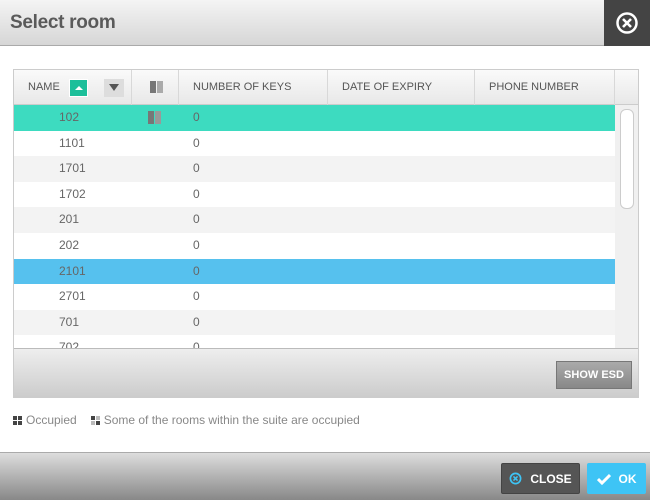 The height and width of the screenshot is (500, 650). I want to click on suite-icon, so click(156, 87).